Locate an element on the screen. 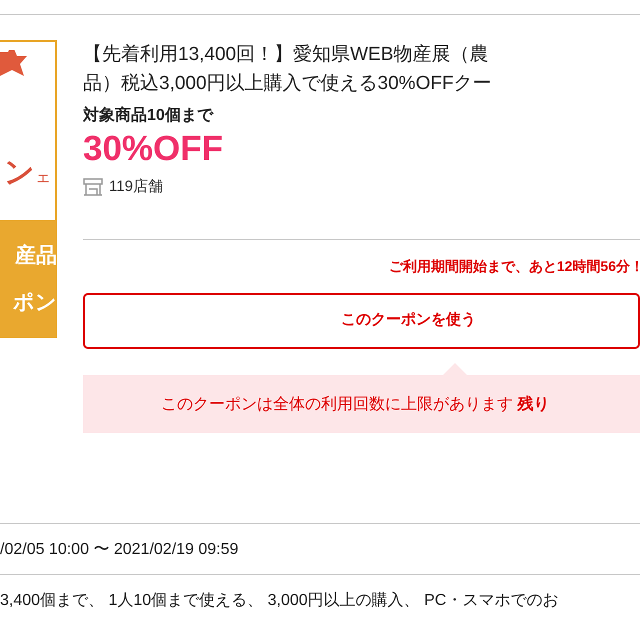 Image resolution: width=640 pixels, height=640 pixels. store-count: 119店舗 is located at coordinates (136, 187).